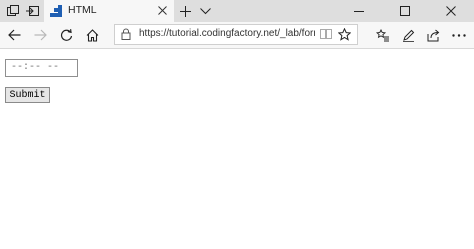  What do you see at coordinates (459, 35) in the screenshot?
I see `more-options-icon` at bounding box center [459, 35].